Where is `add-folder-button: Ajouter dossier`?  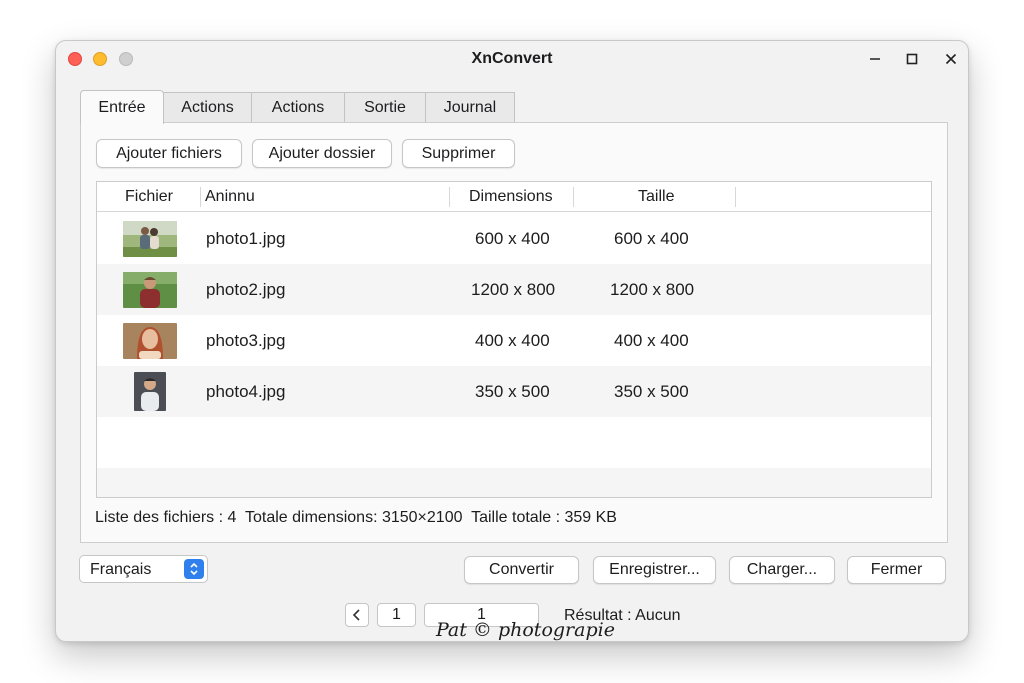
add-folder-button: Ajouter dossier is located at coordinates (322, 153).